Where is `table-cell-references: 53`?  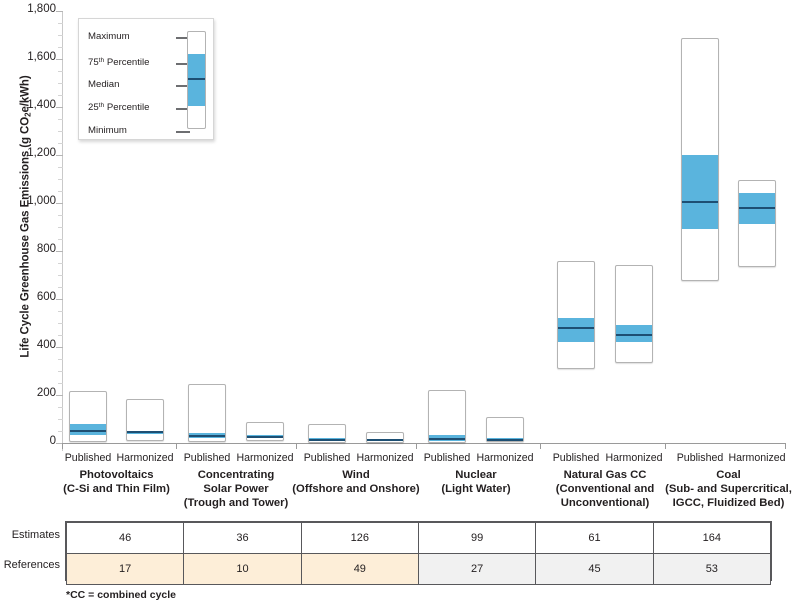 table-cell-references: 53 is located at coordinates (712, 569).